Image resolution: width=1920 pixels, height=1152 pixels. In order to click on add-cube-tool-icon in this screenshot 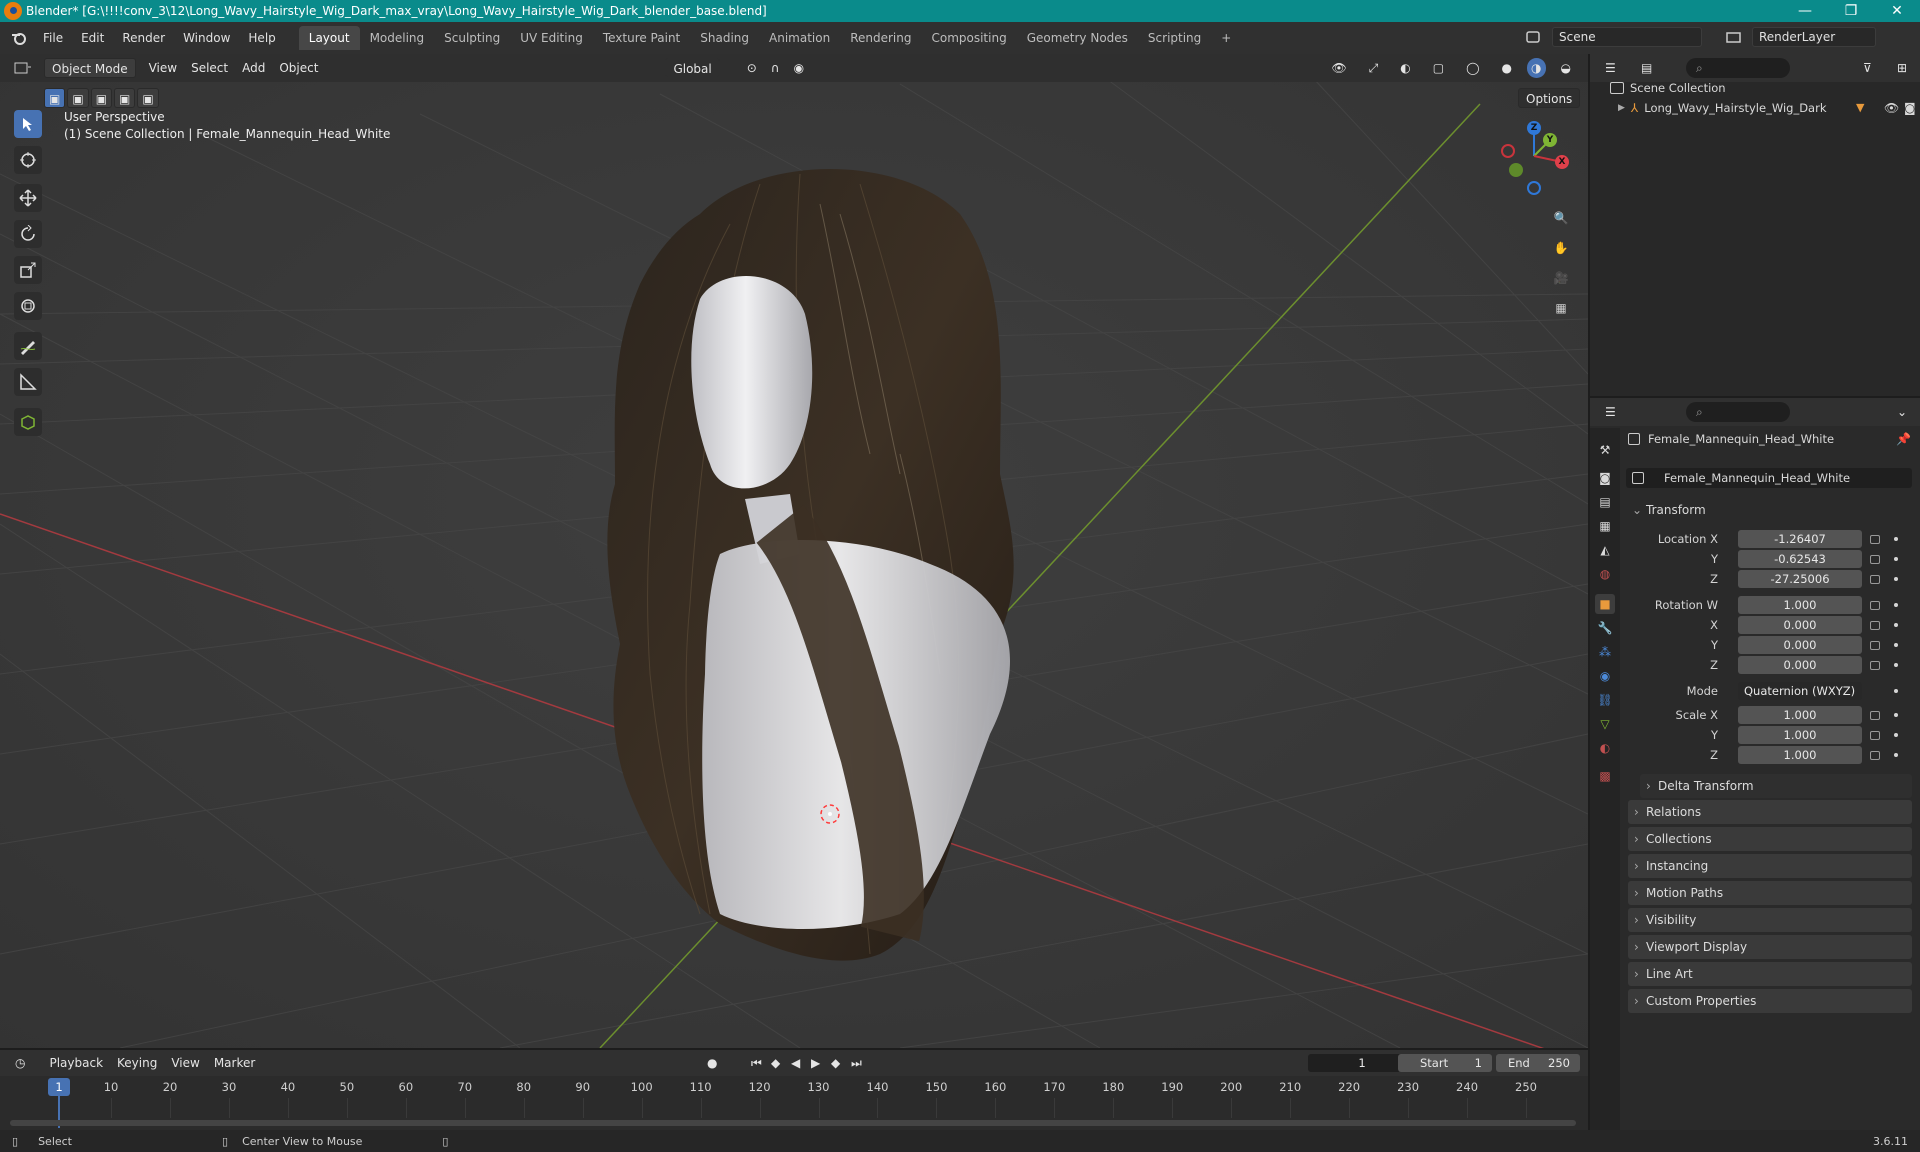, I will do `click(28, 422)`.